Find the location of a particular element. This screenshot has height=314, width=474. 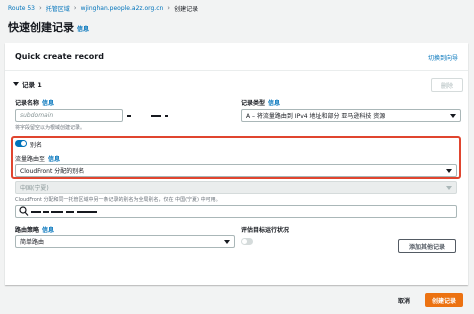

switch-to-wizard-link: 切换到向导 is located at coordinates (443, 57).